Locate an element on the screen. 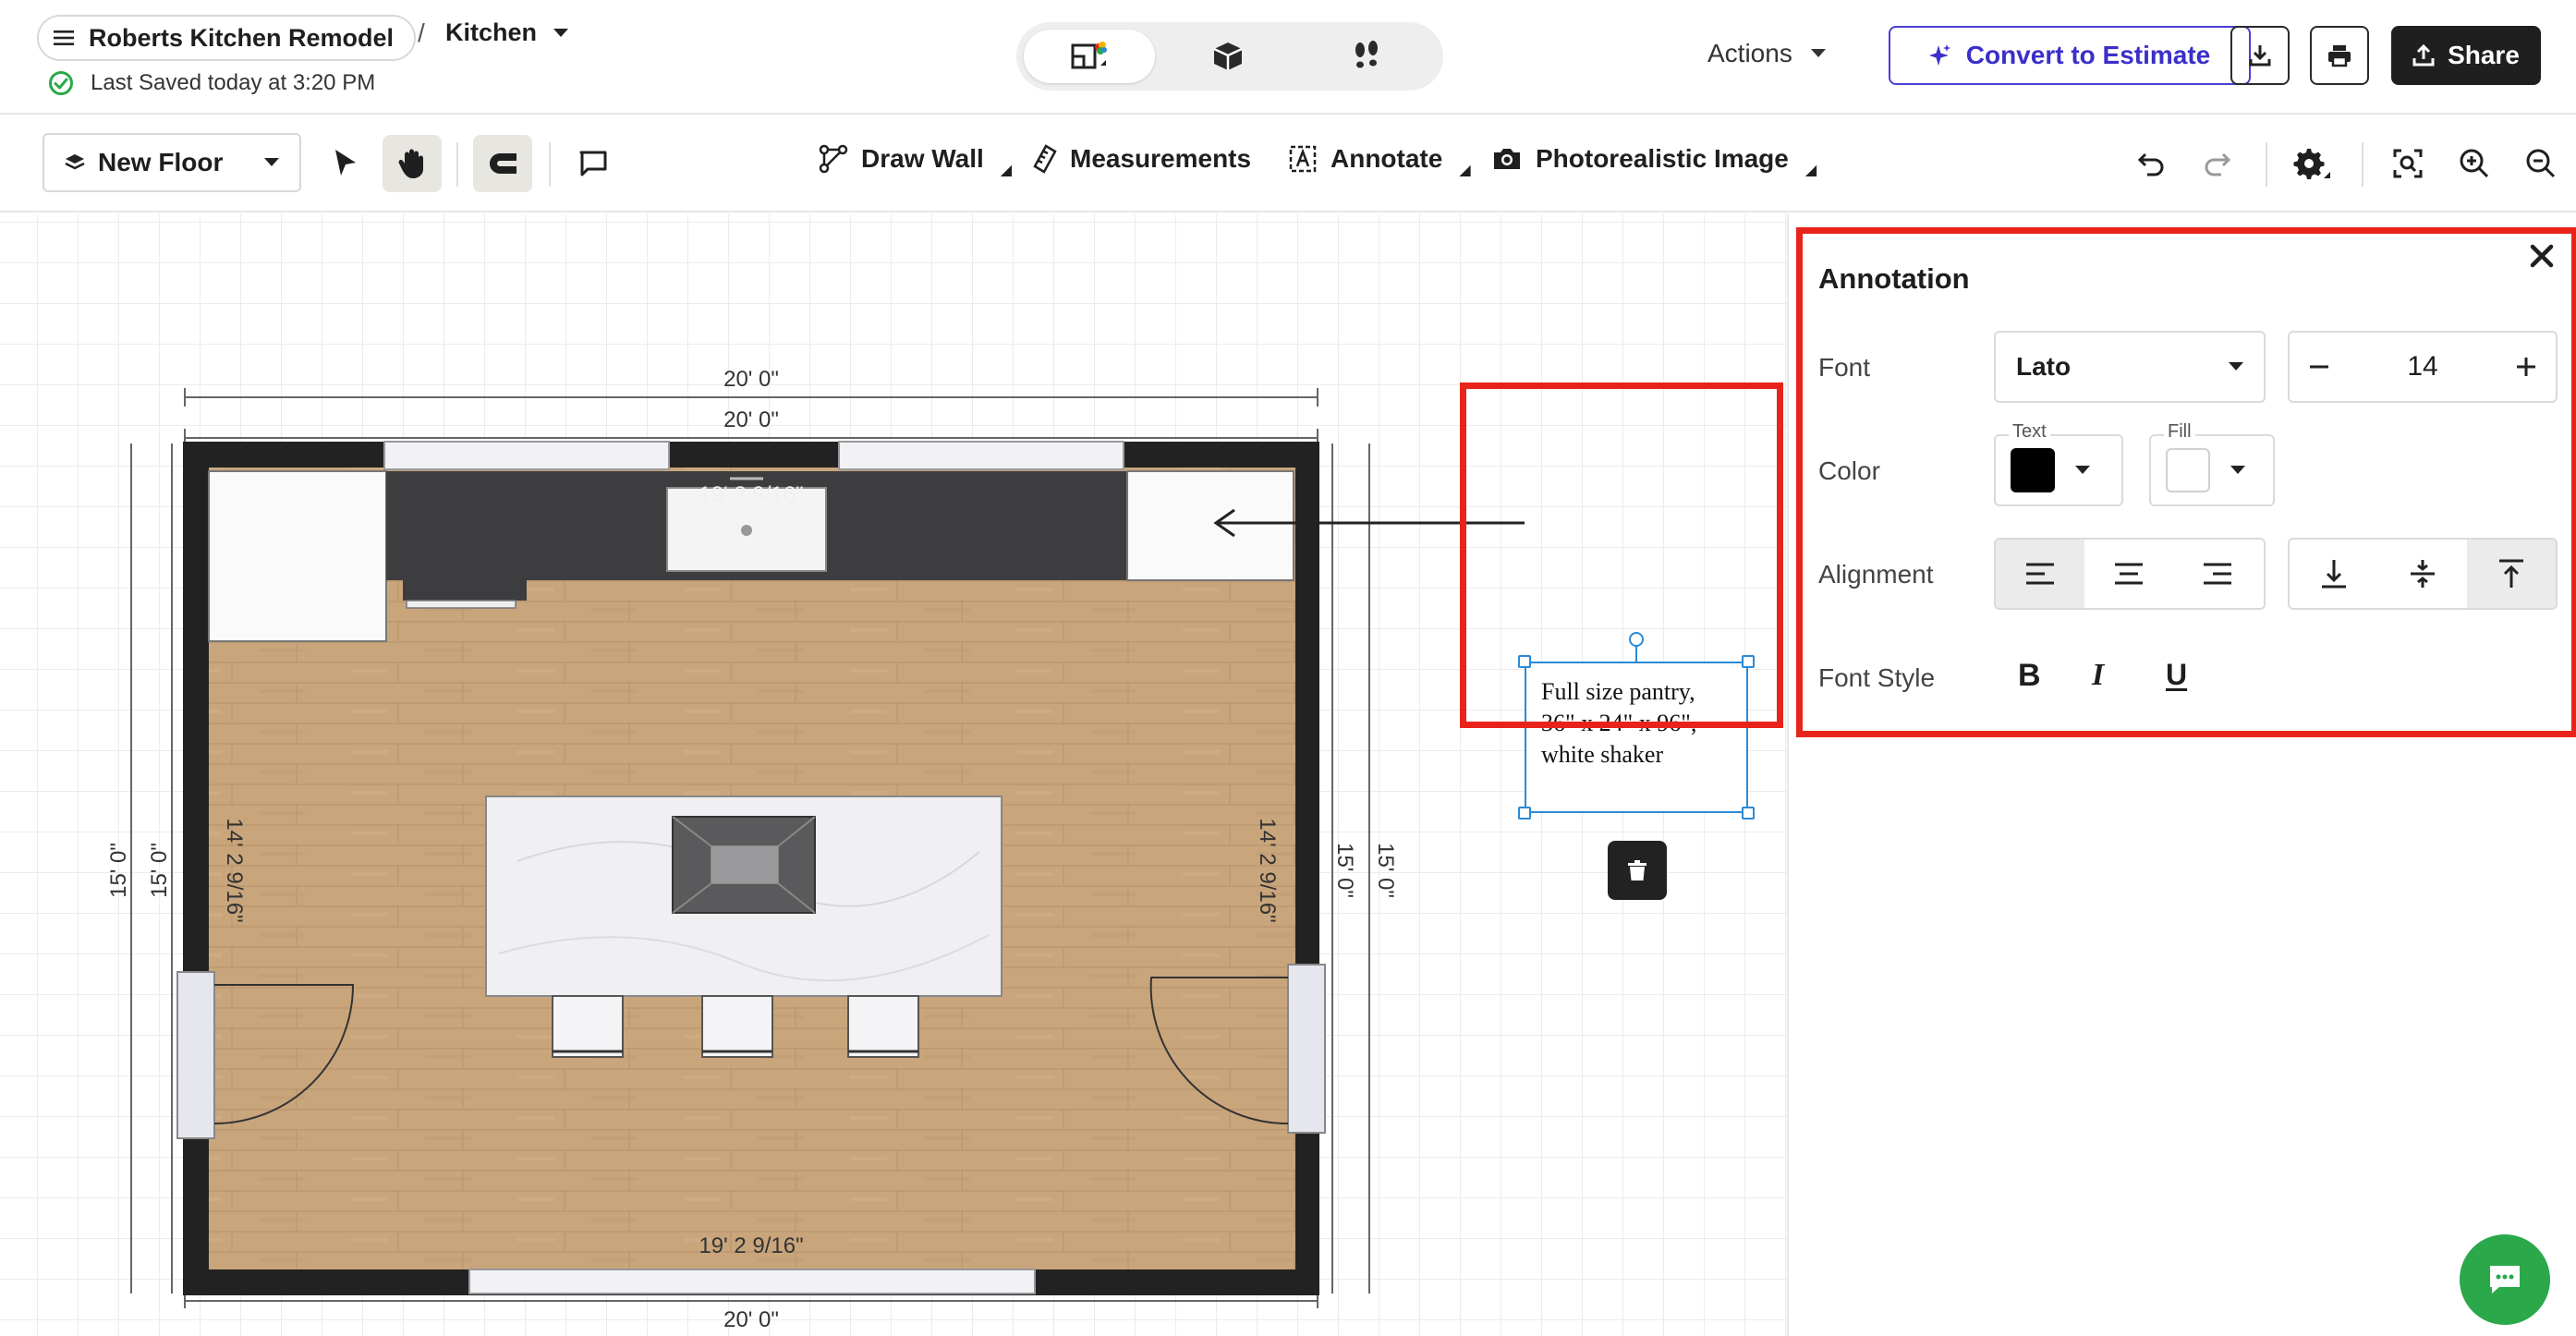  annotation-line-3: white shaker is located at coordinates (1602, 754).